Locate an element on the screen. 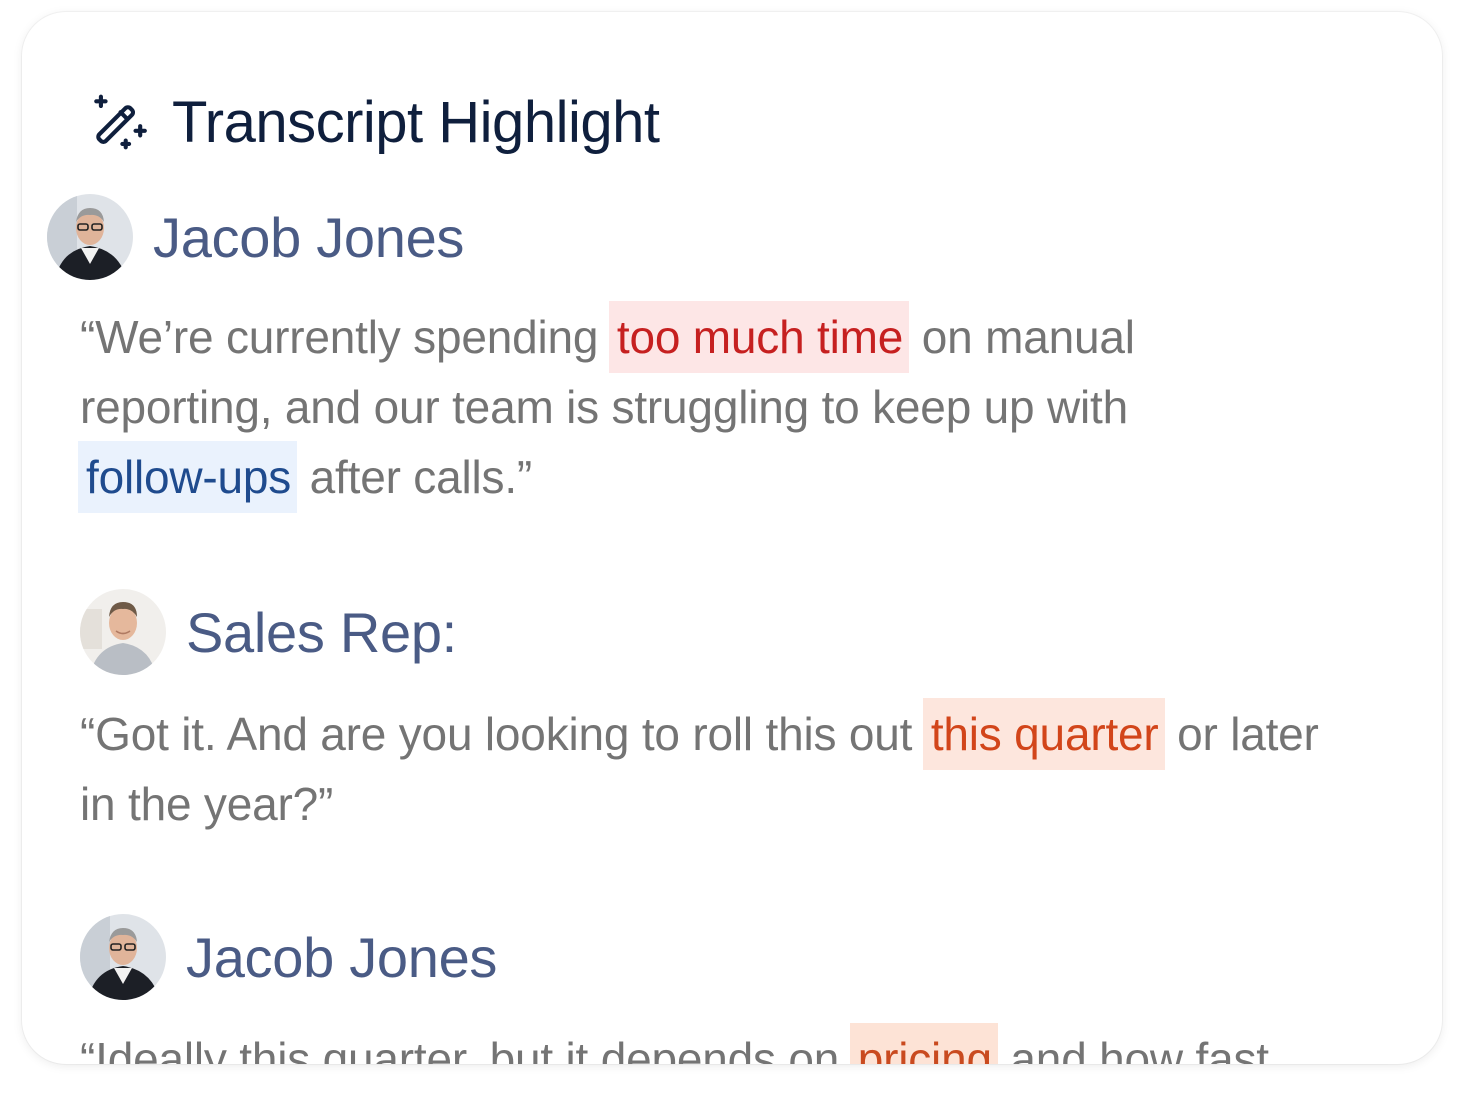 The width and height of the screenshot is (1465, 1095). quote-text: after calls.” is located at coordinates (415, 477).